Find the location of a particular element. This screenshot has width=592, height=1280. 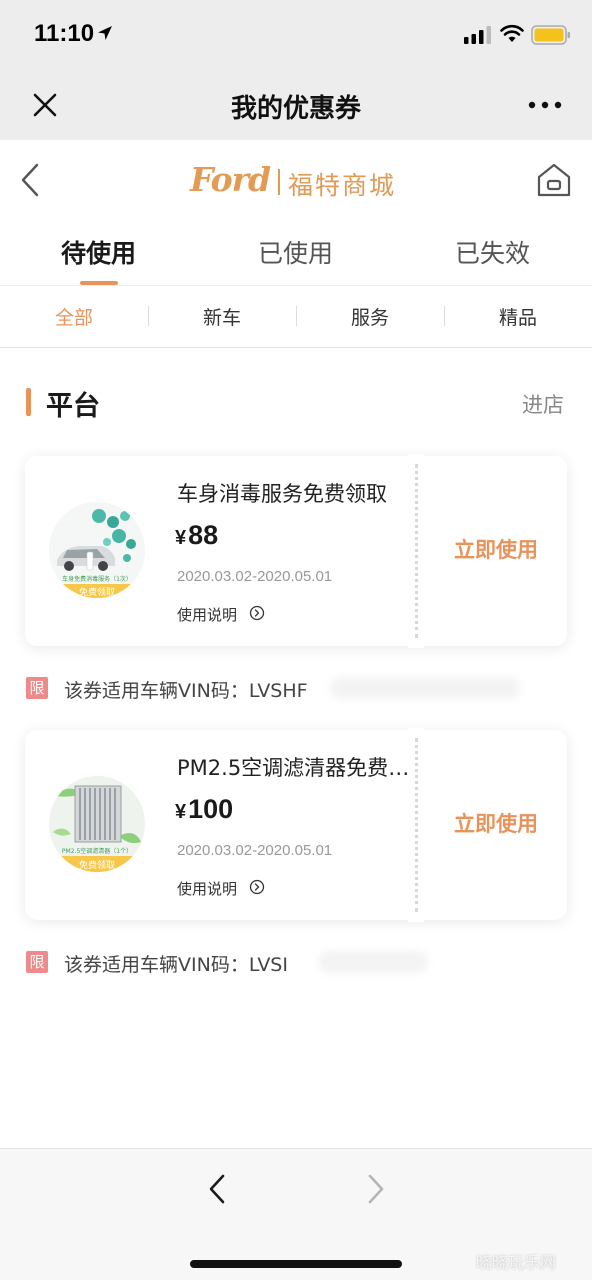

home-indicator is located at coordinates (296, 1264).